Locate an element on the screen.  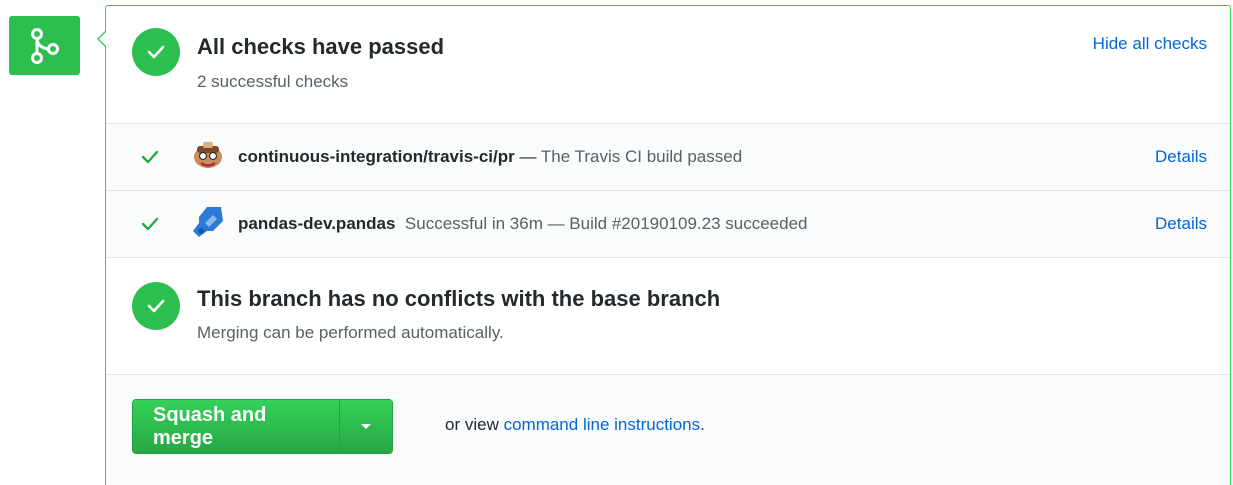
or-view-prefix: or view is located at coordinates (474, 424).